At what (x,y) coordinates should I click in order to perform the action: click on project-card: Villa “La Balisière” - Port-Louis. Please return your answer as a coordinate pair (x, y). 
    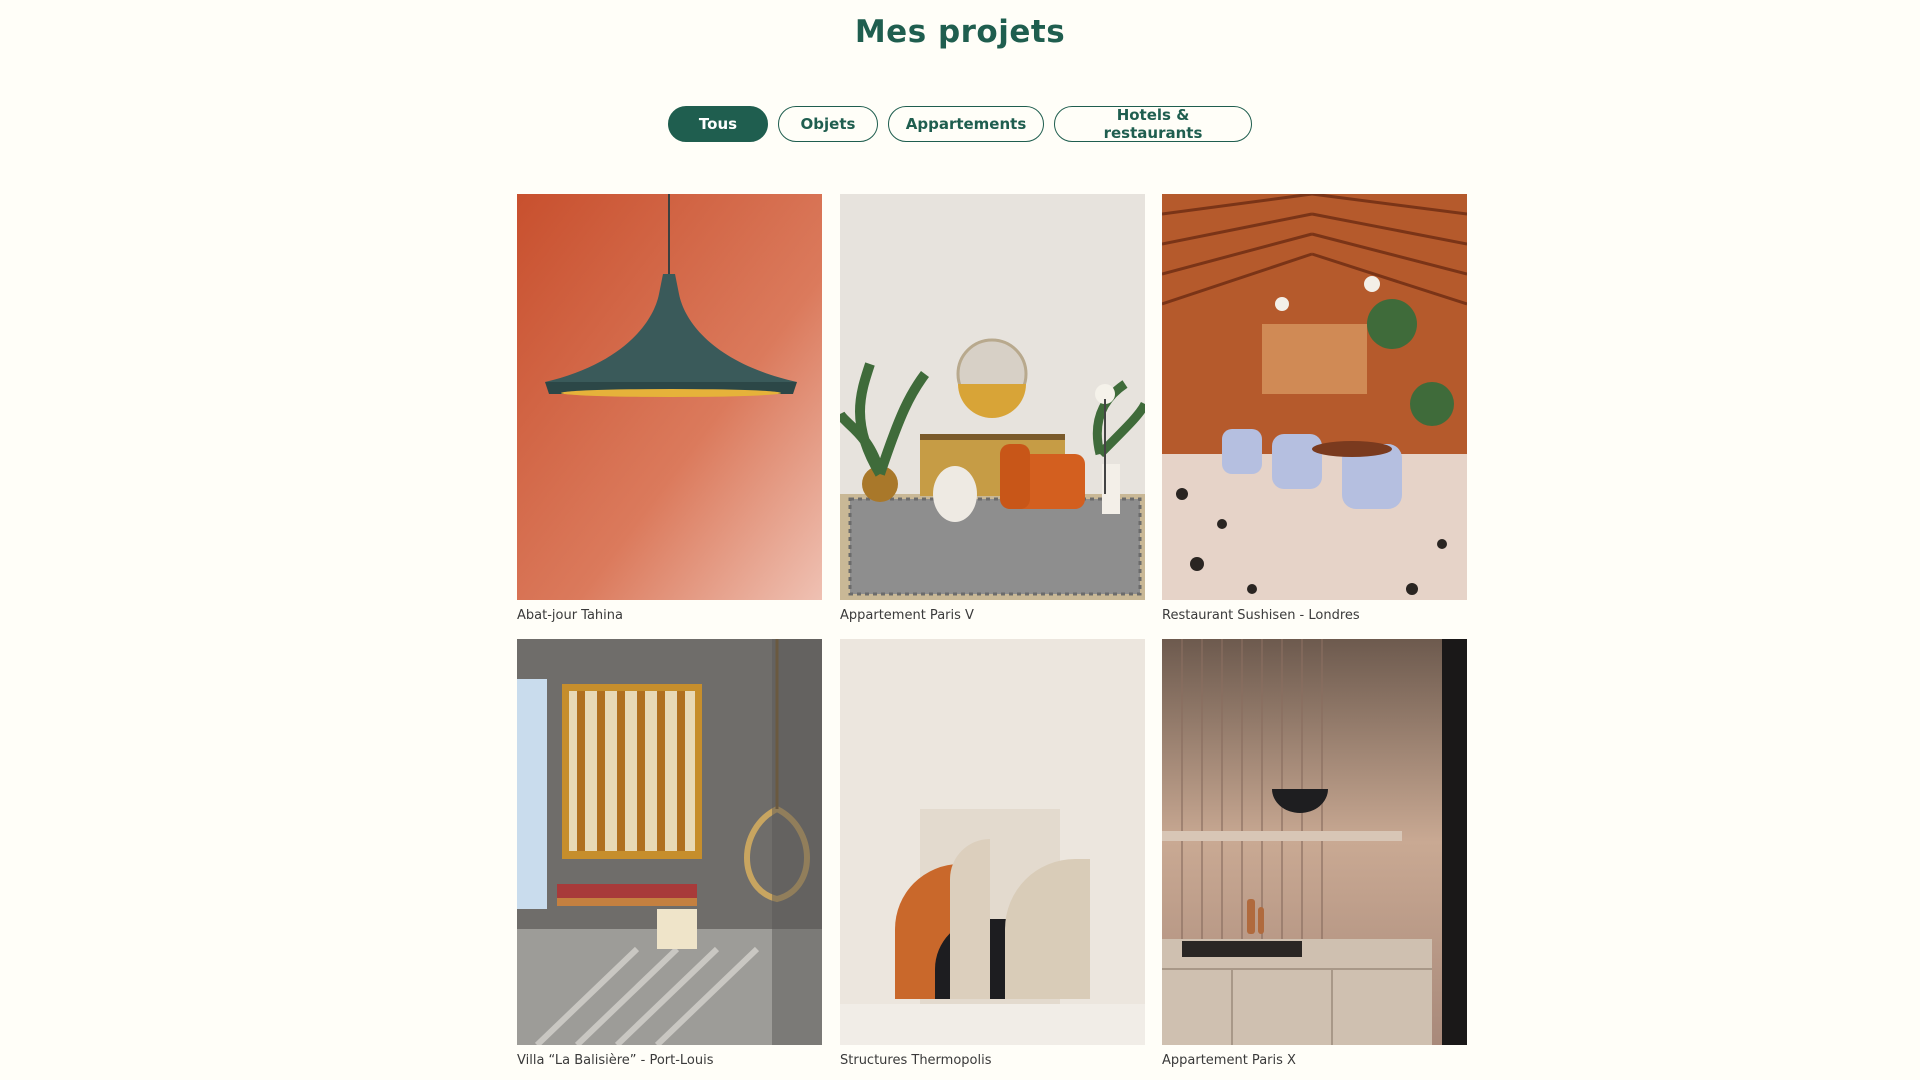
    Looking at the image, I should click on (669, 853).